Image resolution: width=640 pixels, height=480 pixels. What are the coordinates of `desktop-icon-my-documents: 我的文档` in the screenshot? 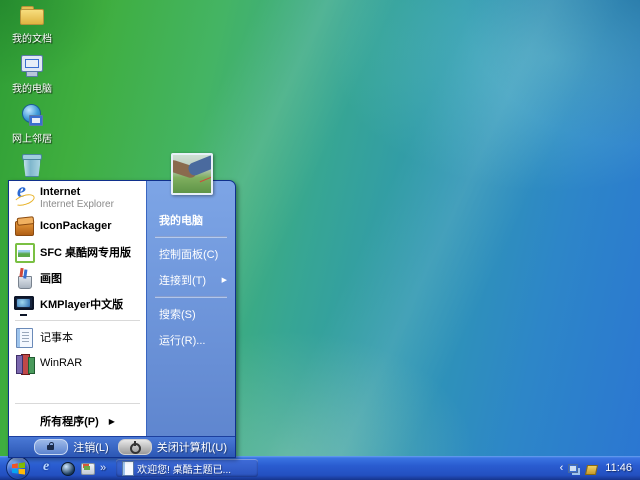 It's located at (32, 25).